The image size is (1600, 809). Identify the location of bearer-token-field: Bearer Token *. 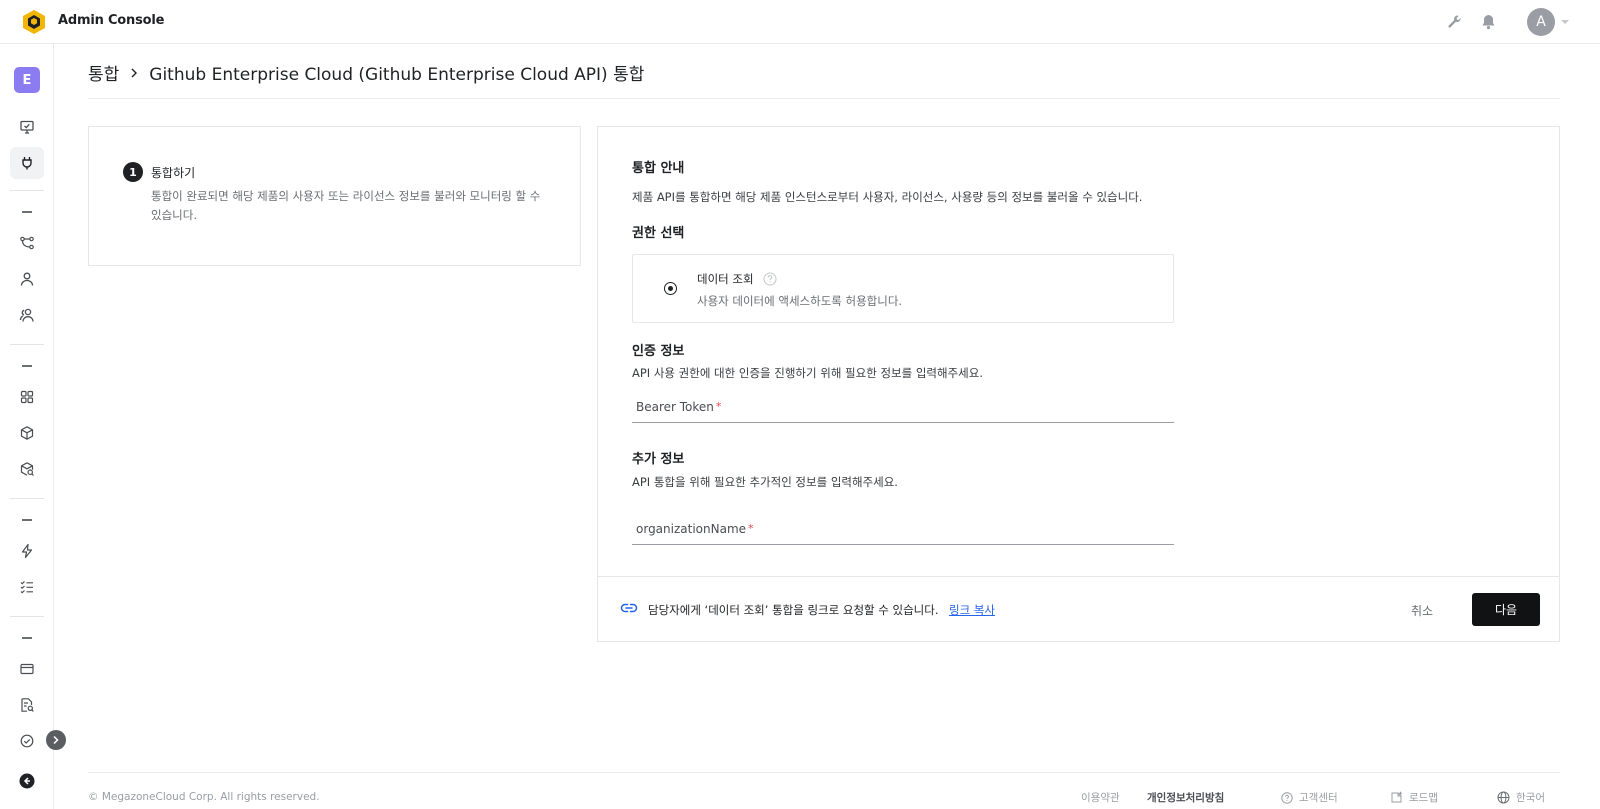
(903, 407).